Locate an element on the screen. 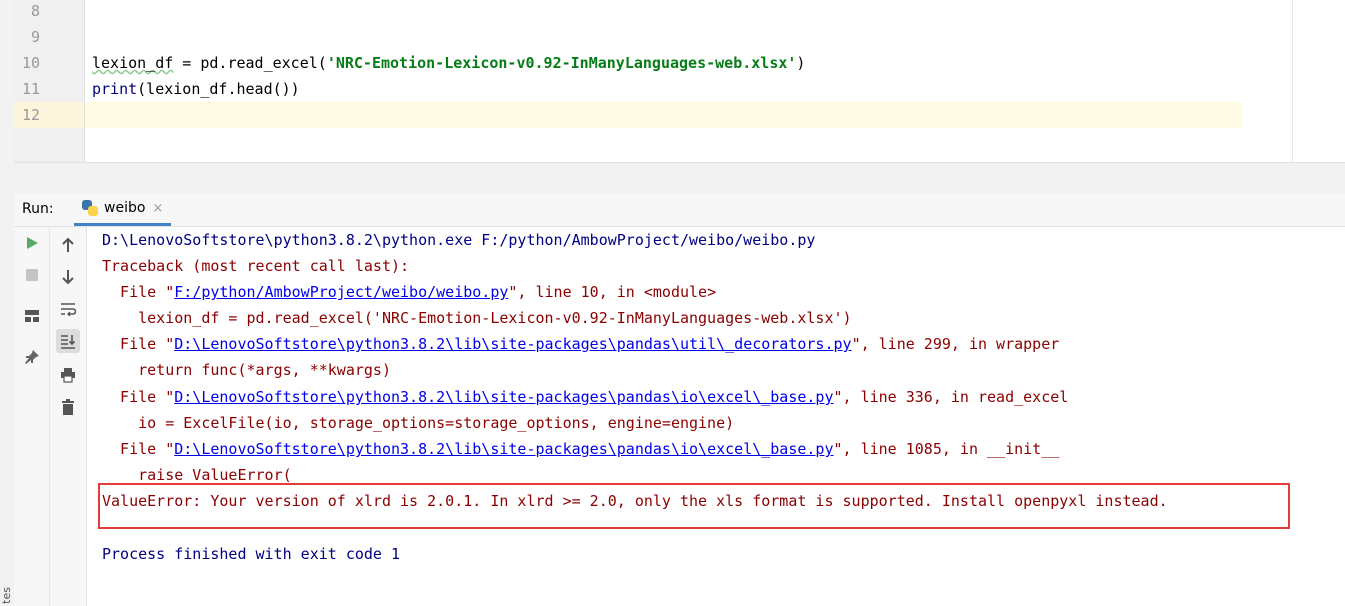  left-edge-strip: tes is located at coordinates (7, 303).